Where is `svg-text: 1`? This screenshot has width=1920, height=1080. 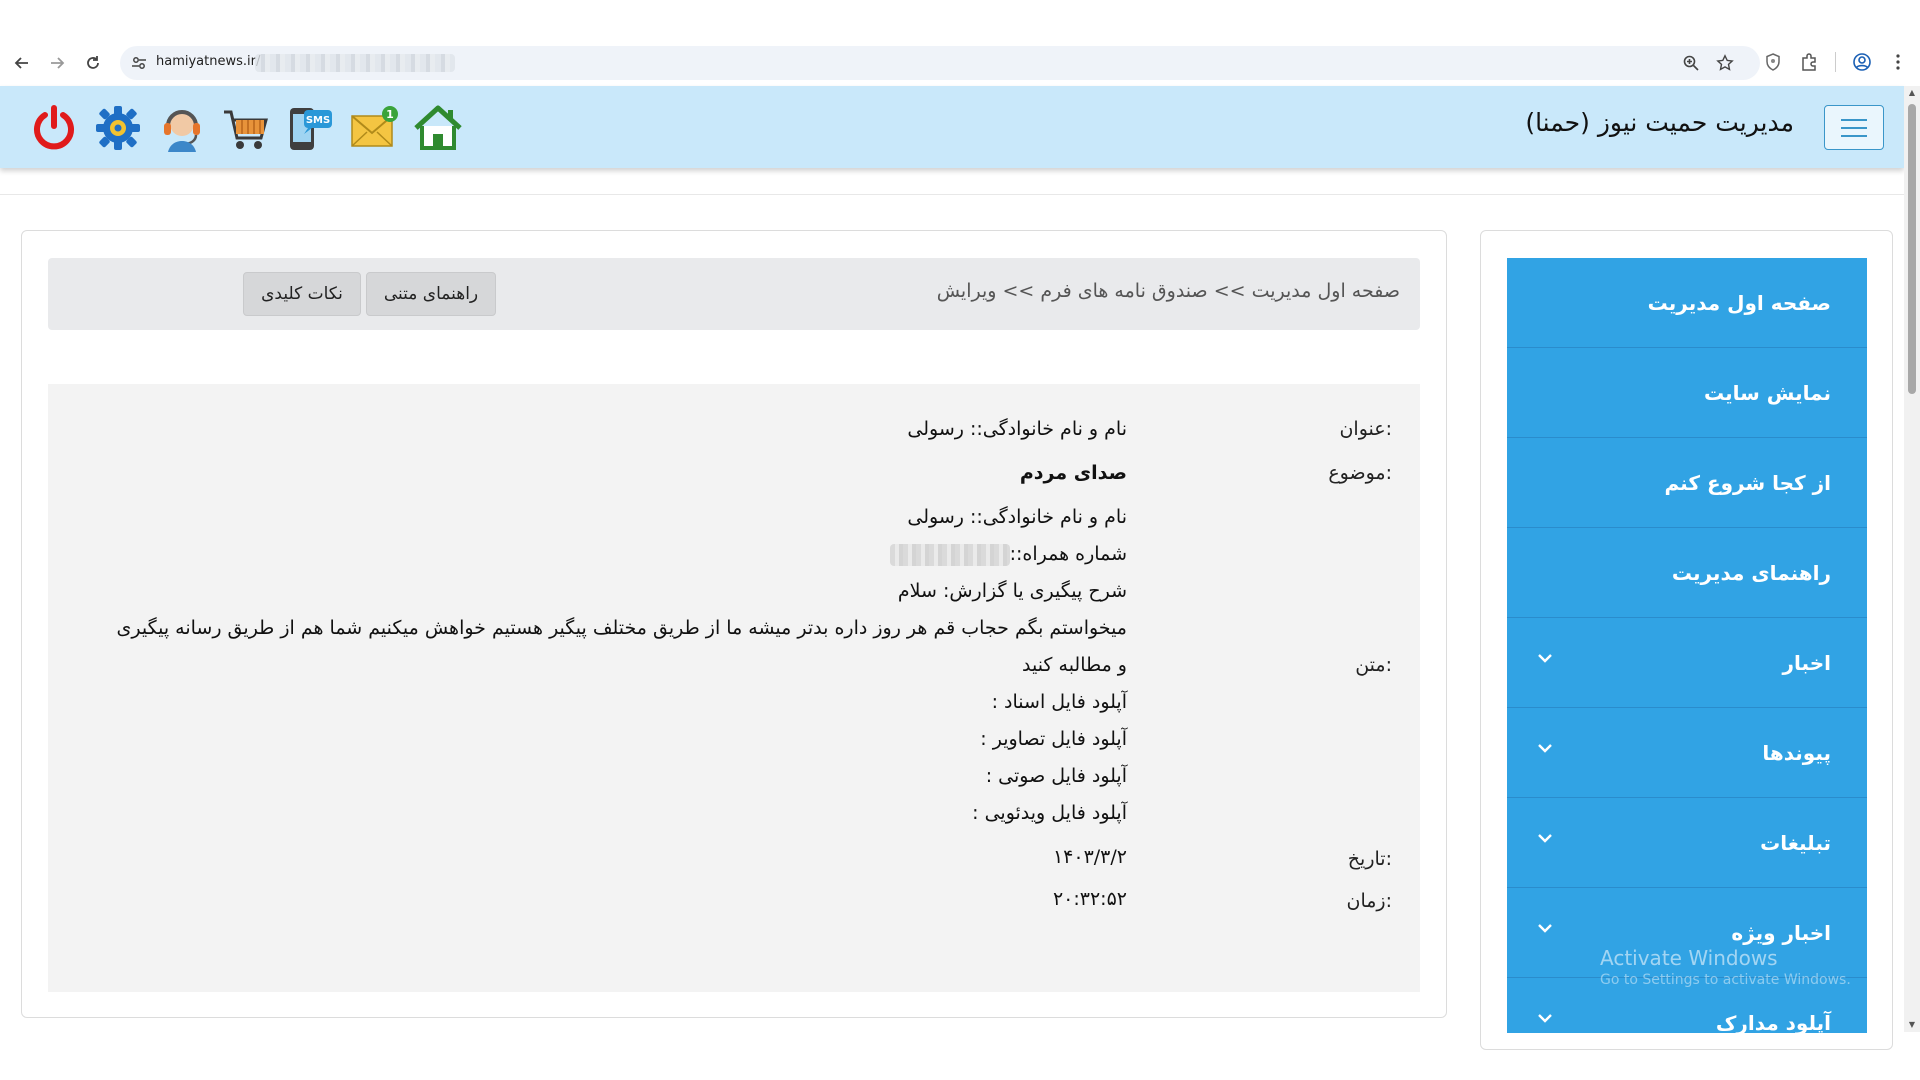
svg-text: 1 is located at coordinates (390, 114).